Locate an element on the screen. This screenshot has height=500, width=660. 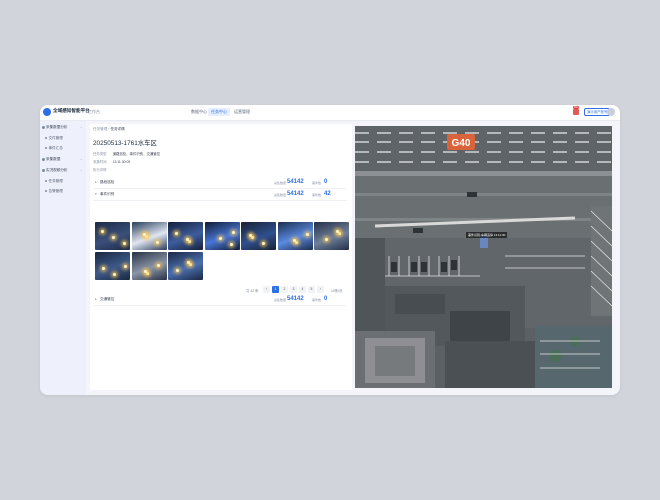
group-name: 交通管控 is located at coordinates (107, 299).